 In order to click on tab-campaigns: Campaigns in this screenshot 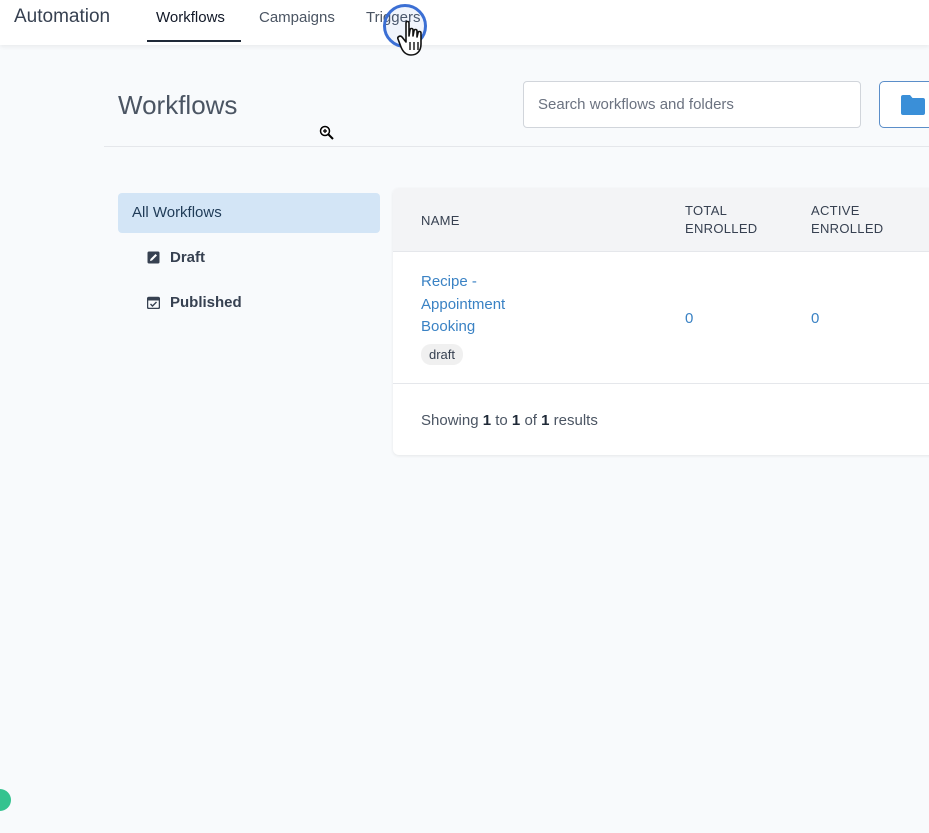, I will do `click(297, 17)`.